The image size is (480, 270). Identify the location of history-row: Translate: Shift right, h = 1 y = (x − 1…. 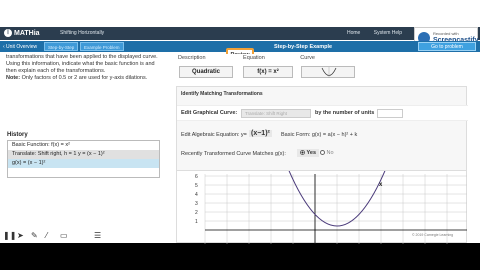
(83, 154).